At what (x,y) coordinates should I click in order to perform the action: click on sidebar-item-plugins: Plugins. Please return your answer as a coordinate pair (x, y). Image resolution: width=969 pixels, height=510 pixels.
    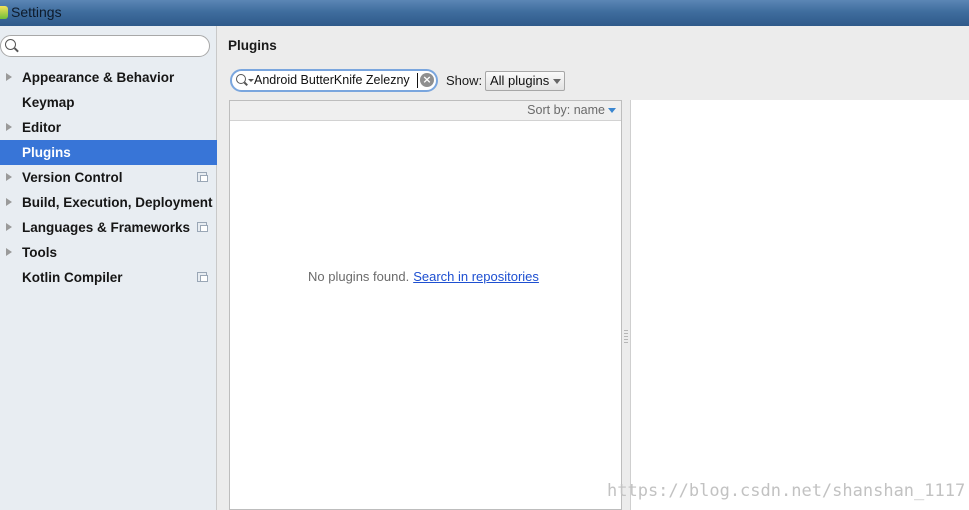
    Looking at the image, I should click on (108, 152).